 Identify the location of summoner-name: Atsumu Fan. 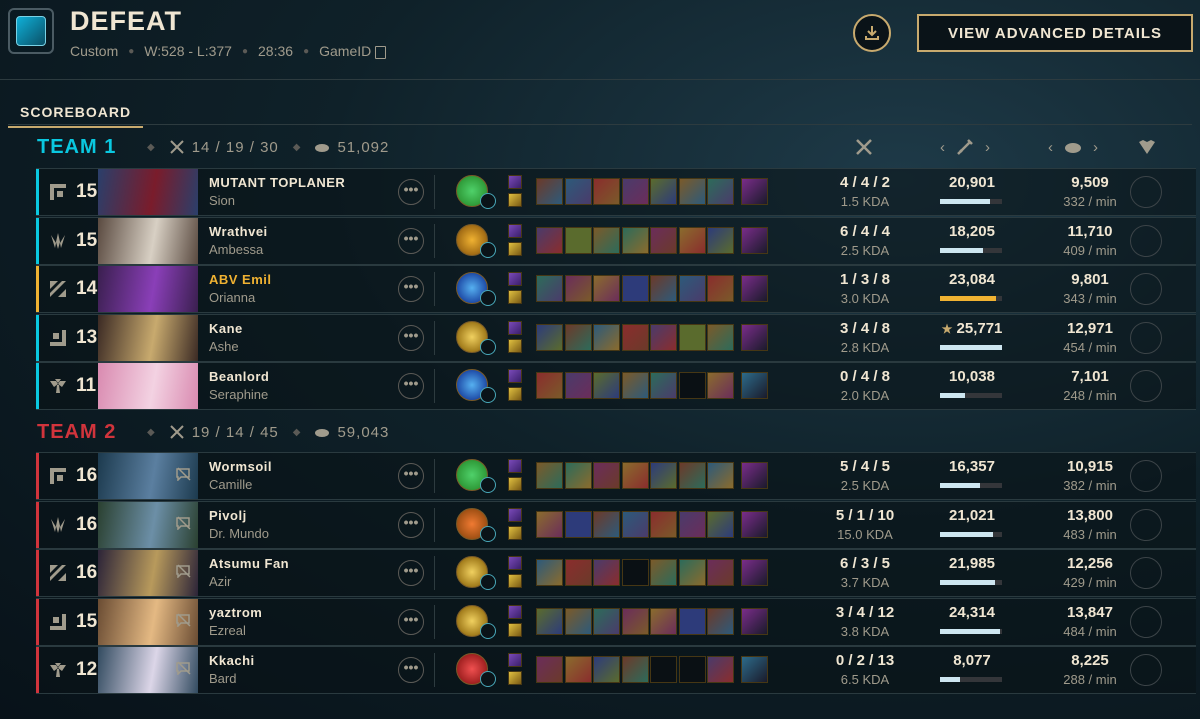
(249, 563).